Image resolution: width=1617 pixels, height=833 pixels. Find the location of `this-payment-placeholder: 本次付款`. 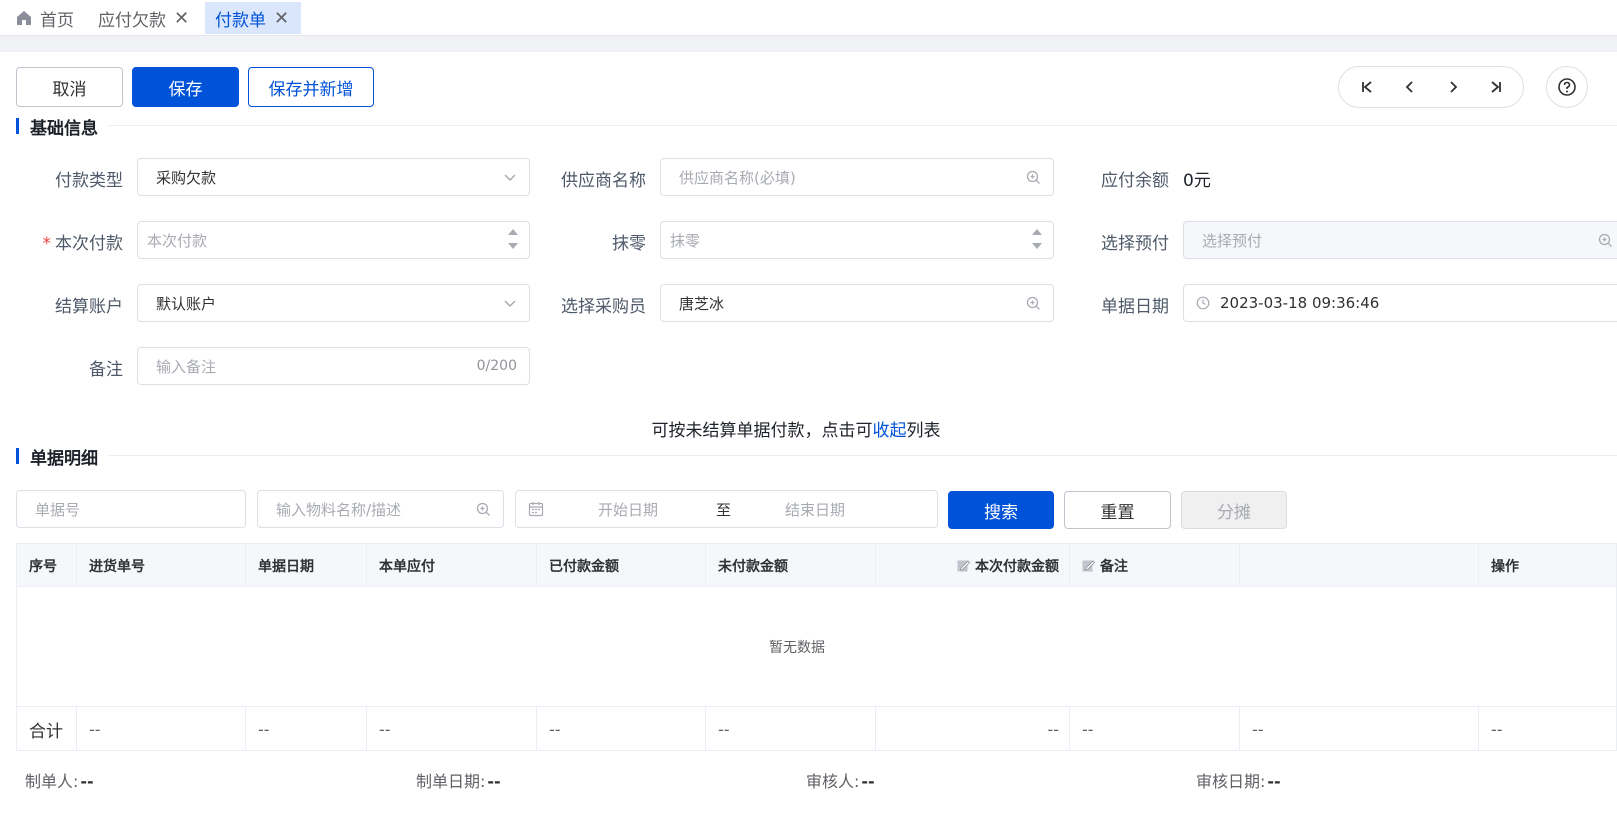

this-payment-placeholder: 本次付款 is located at coordinates (177, 240).